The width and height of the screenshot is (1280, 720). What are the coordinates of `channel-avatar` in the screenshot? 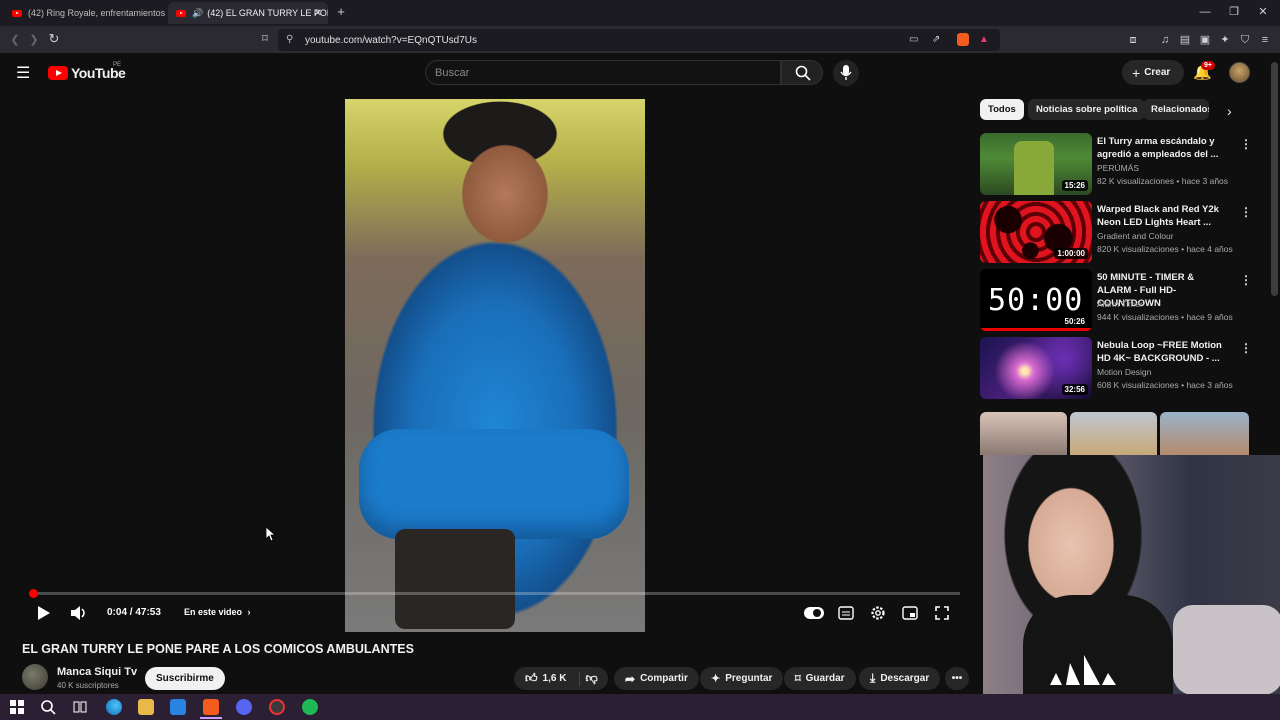 It's located at (35, 677).